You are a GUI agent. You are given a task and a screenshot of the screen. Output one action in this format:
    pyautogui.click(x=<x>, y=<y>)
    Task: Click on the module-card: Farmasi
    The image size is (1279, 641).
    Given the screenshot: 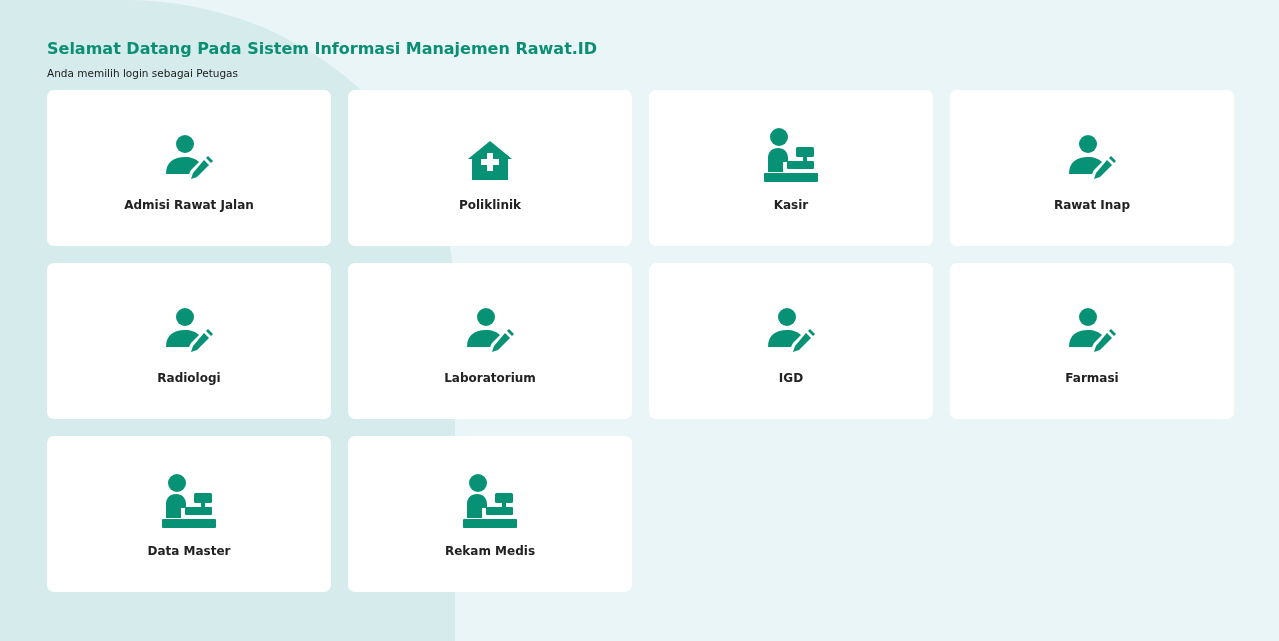 What is the action you would take?
    pyautogui.click(x=1092, y=341)
    